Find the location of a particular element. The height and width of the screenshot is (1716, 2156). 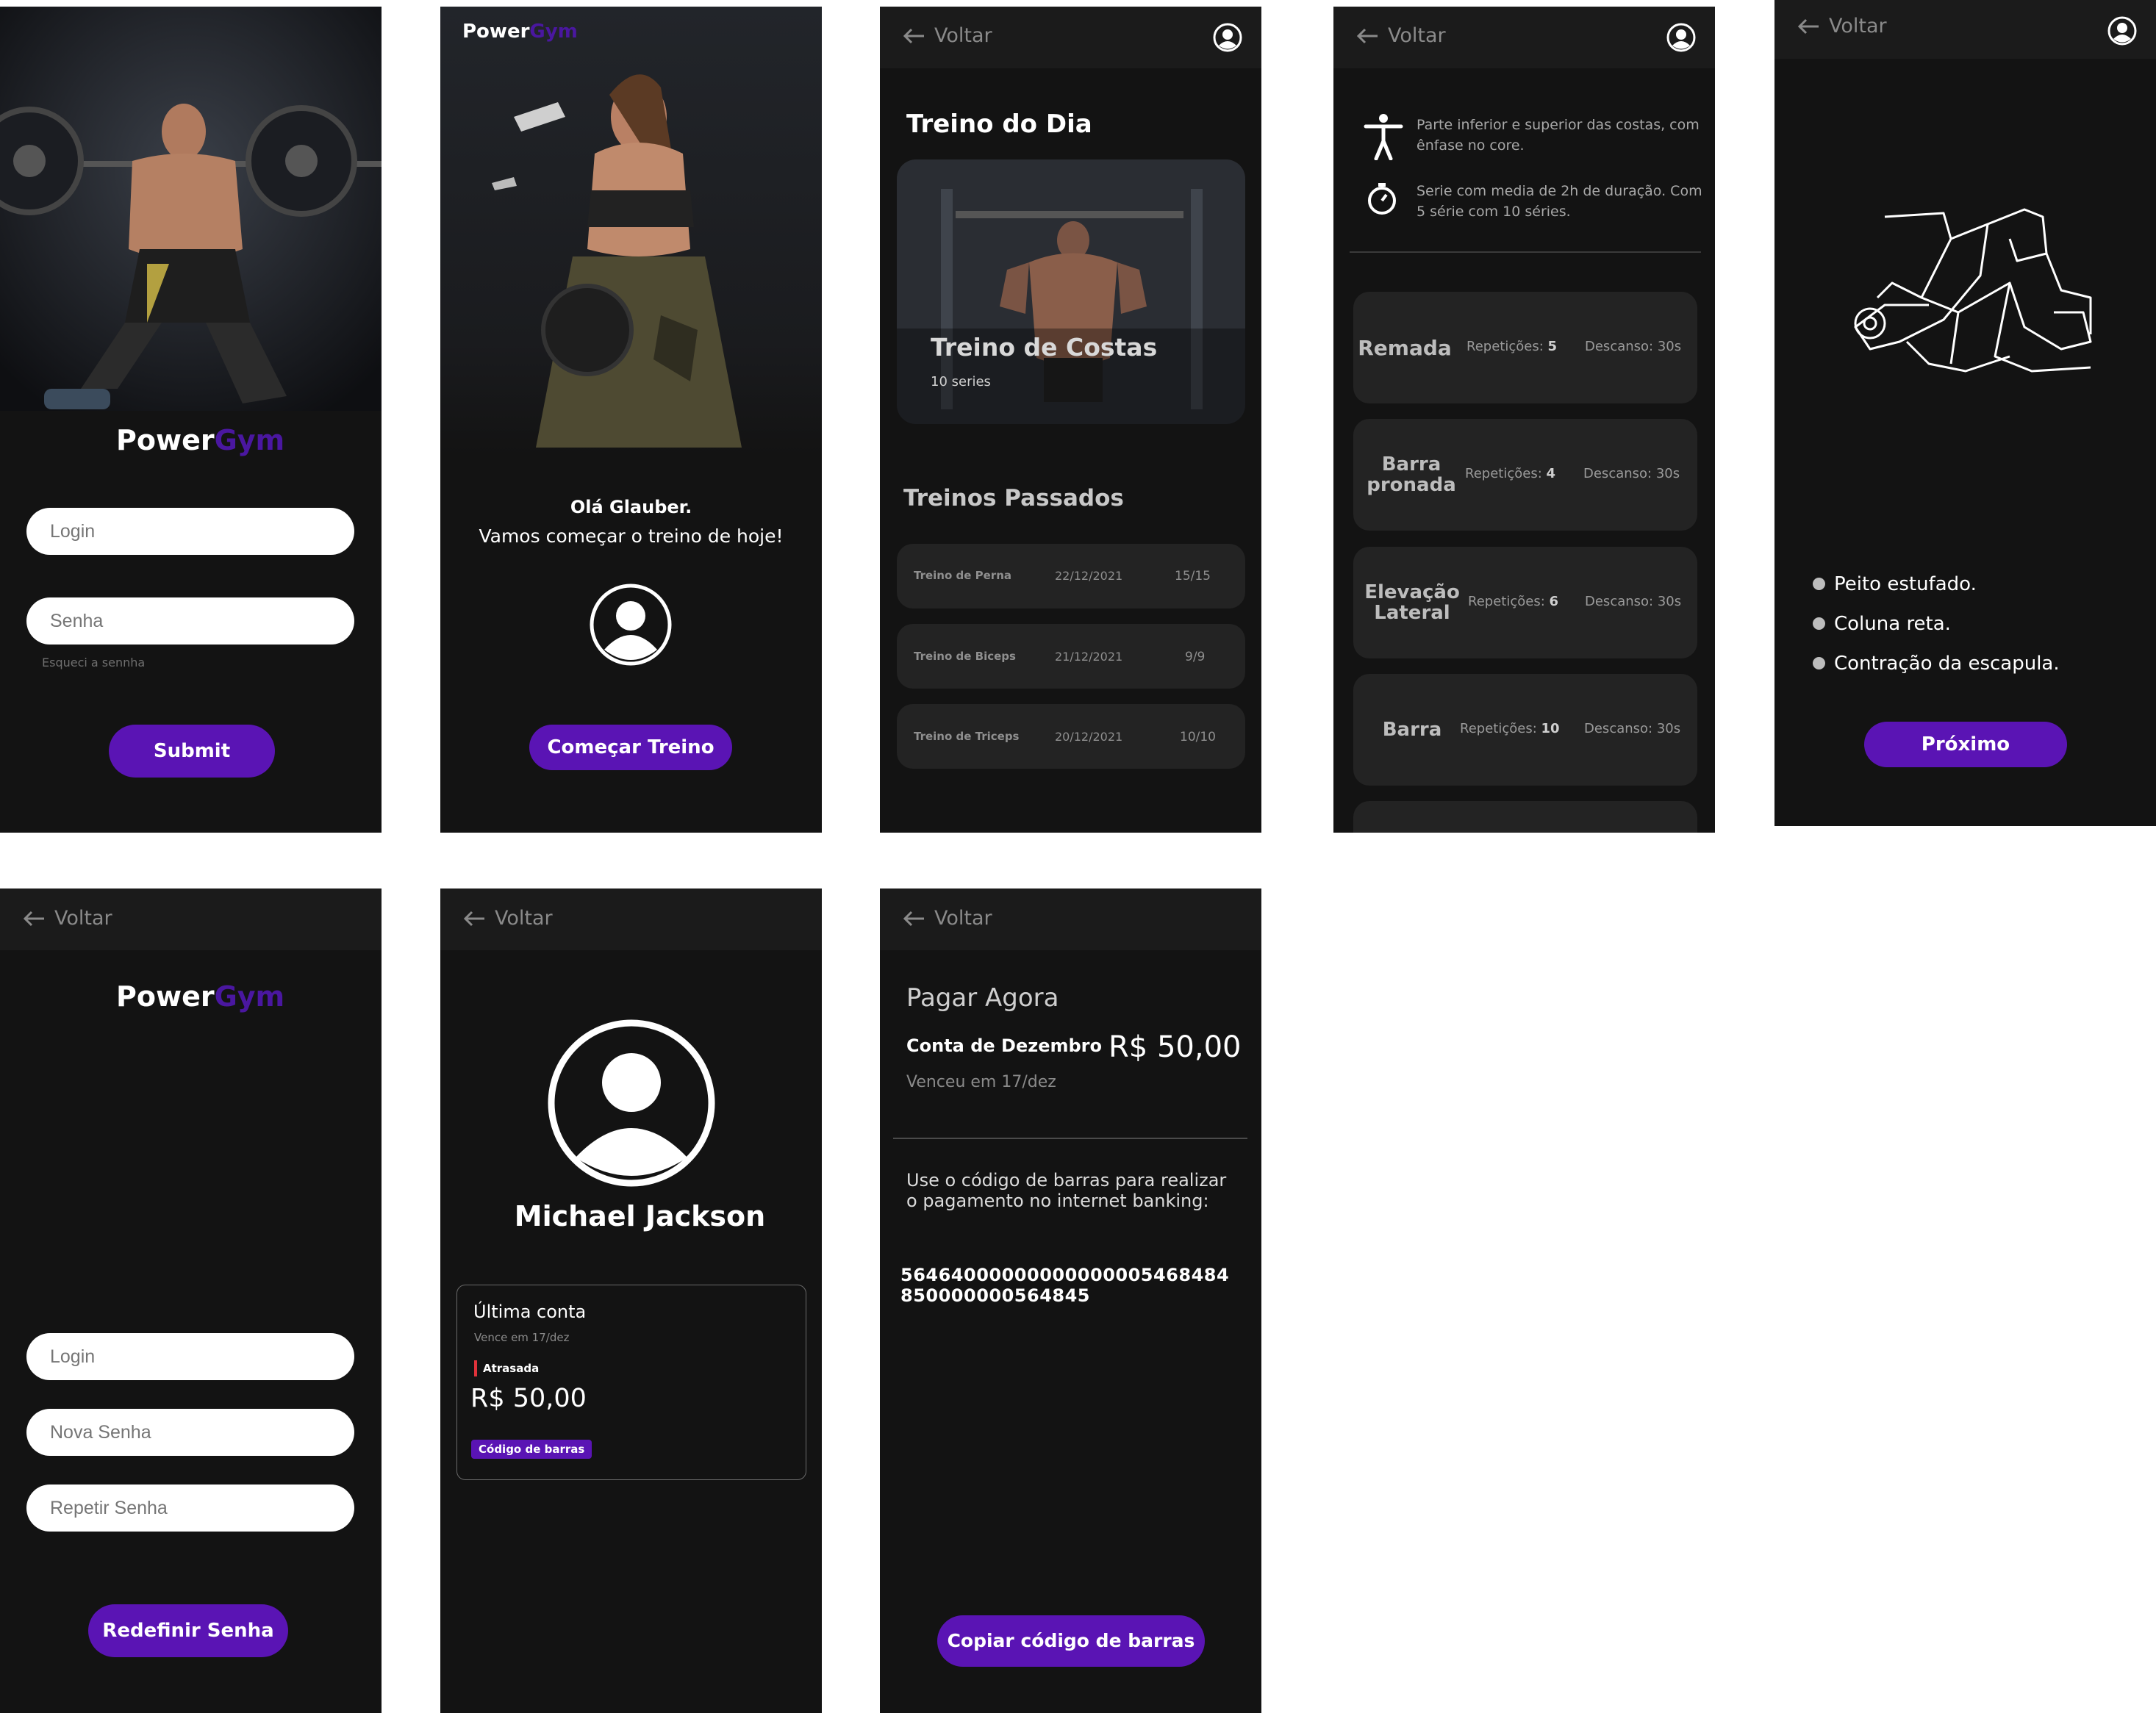

today-card-title: Treino de Costas is located at coordinates (1044, 347).